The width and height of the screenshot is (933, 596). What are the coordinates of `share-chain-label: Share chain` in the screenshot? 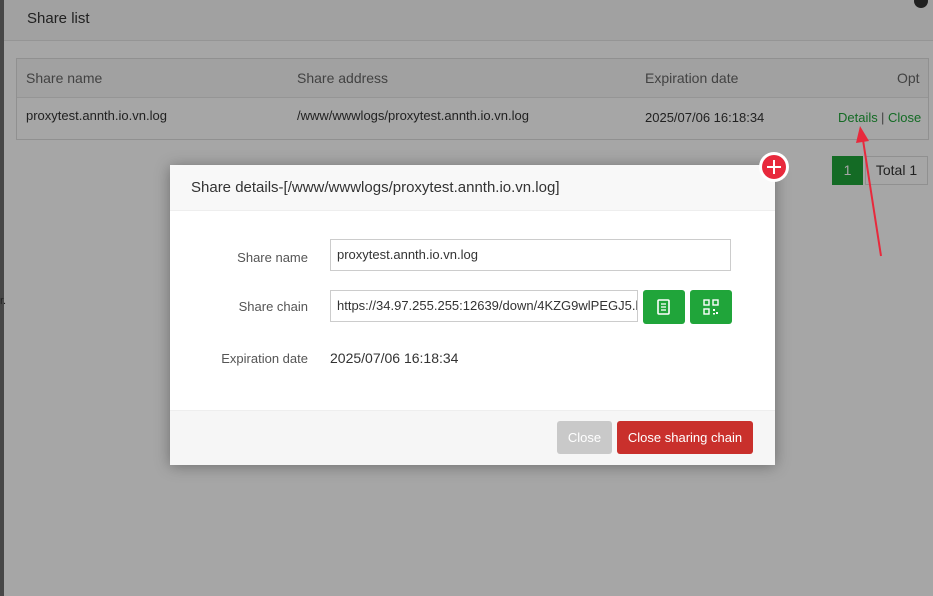 It's located at (273, 306).